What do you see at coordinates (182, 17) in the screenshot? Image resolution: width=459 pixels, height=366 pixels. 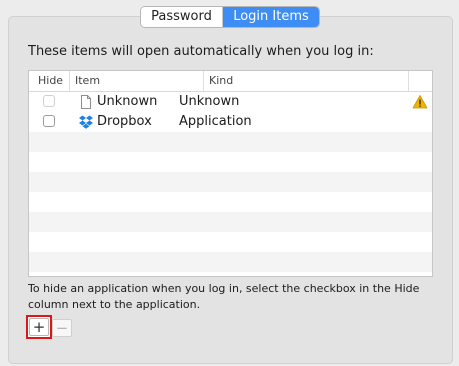 I see `tab-password: Password` at bounding box center [182, 17].